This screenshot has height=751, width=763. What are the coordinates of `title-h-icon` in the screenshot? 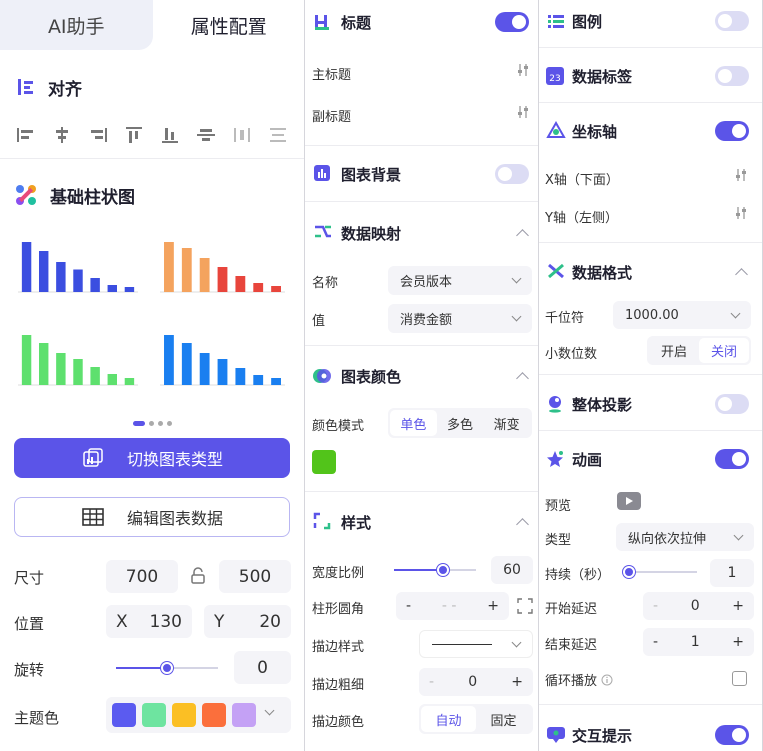 It's located at (322, 22).